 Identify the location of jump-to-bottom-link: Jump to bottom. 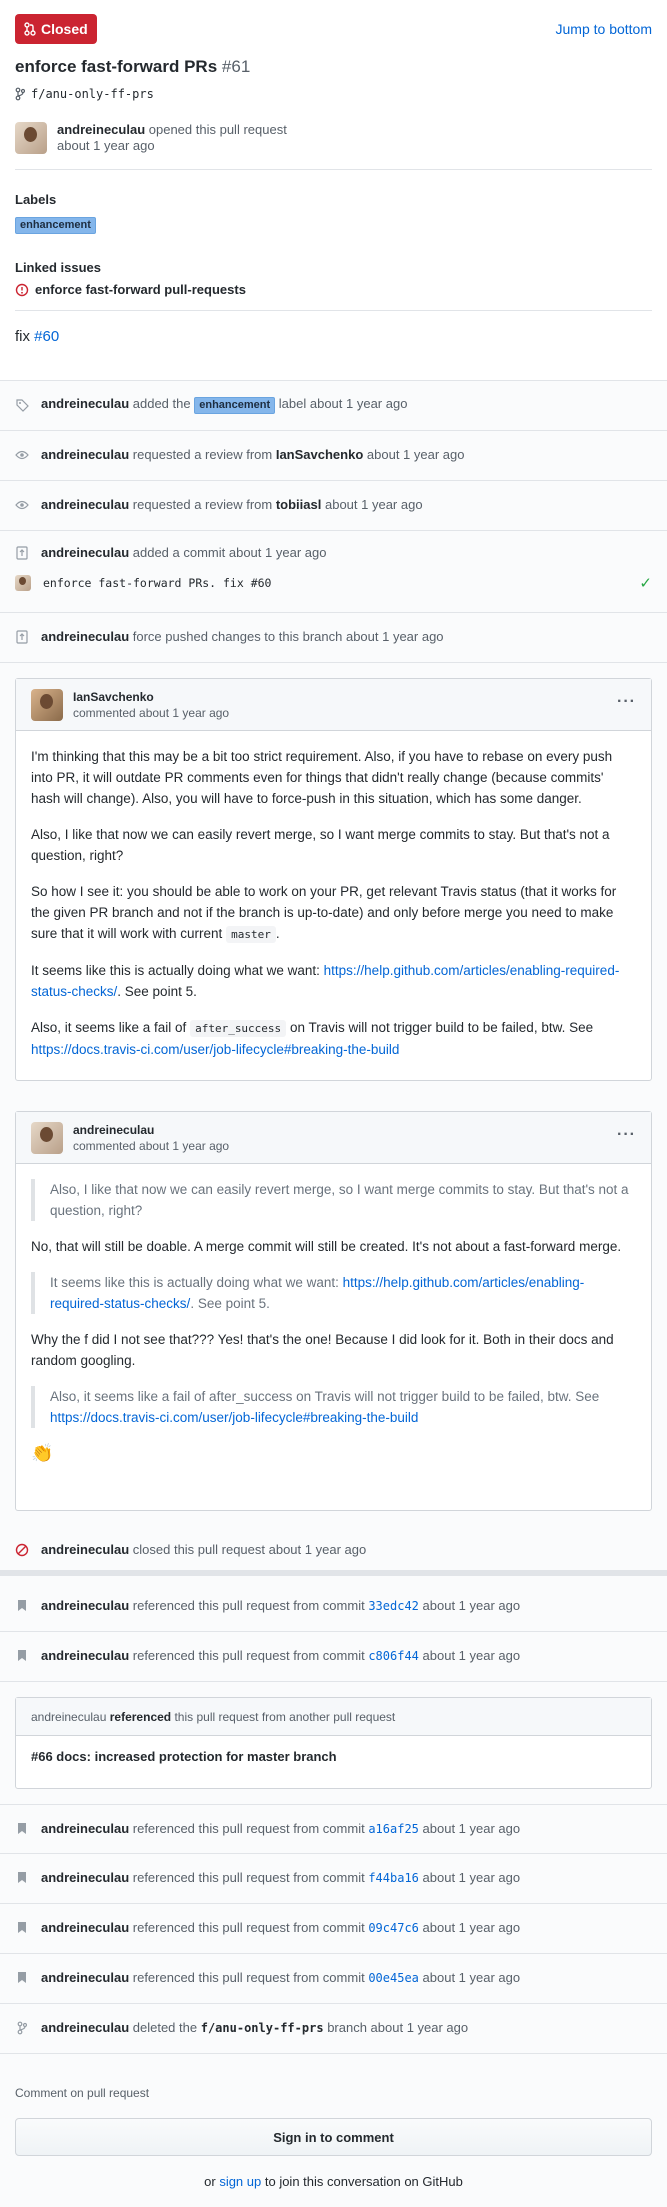
(604, 29).